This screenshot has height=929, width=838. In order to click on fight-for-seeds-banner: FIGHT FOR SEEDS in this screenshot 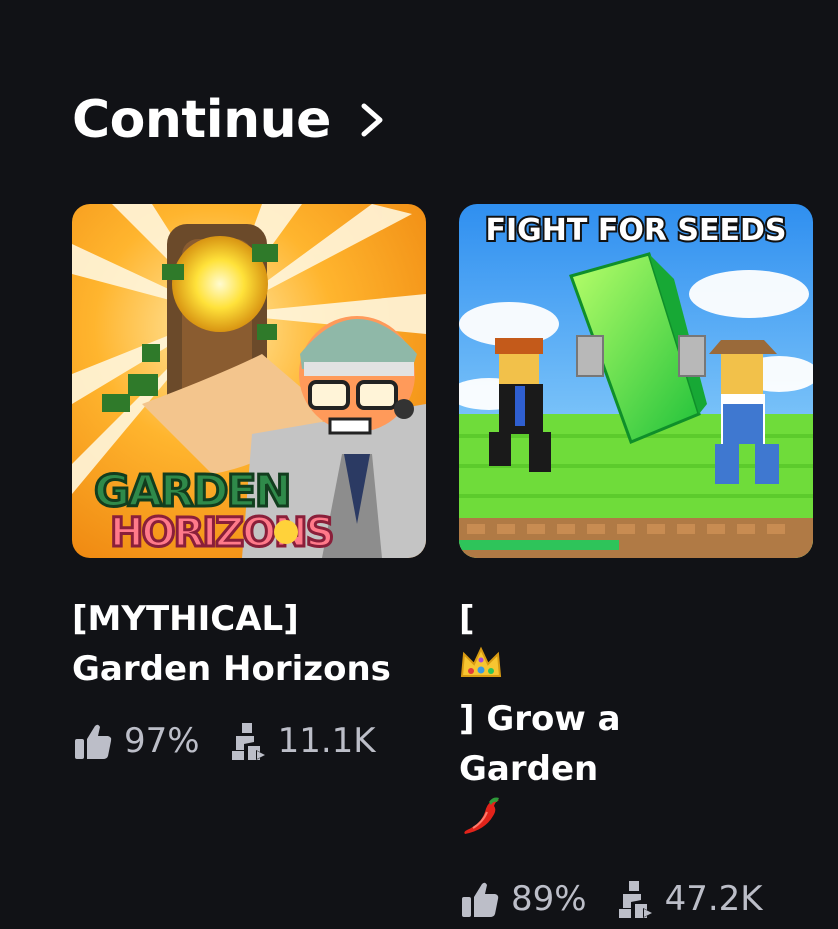, I will do `click(636, 230)`.